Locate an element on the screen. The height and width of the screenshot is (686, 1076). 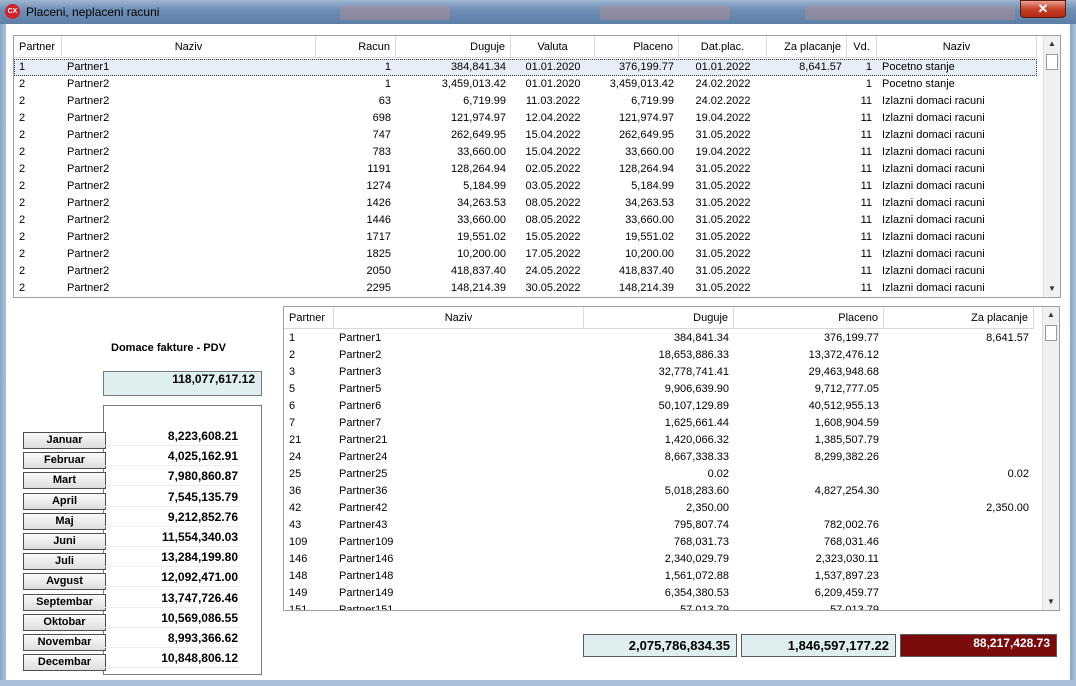
table-row: 21 Partner21 1,420,066.32 1,385,507.79 is located at coordinates (659, 440).